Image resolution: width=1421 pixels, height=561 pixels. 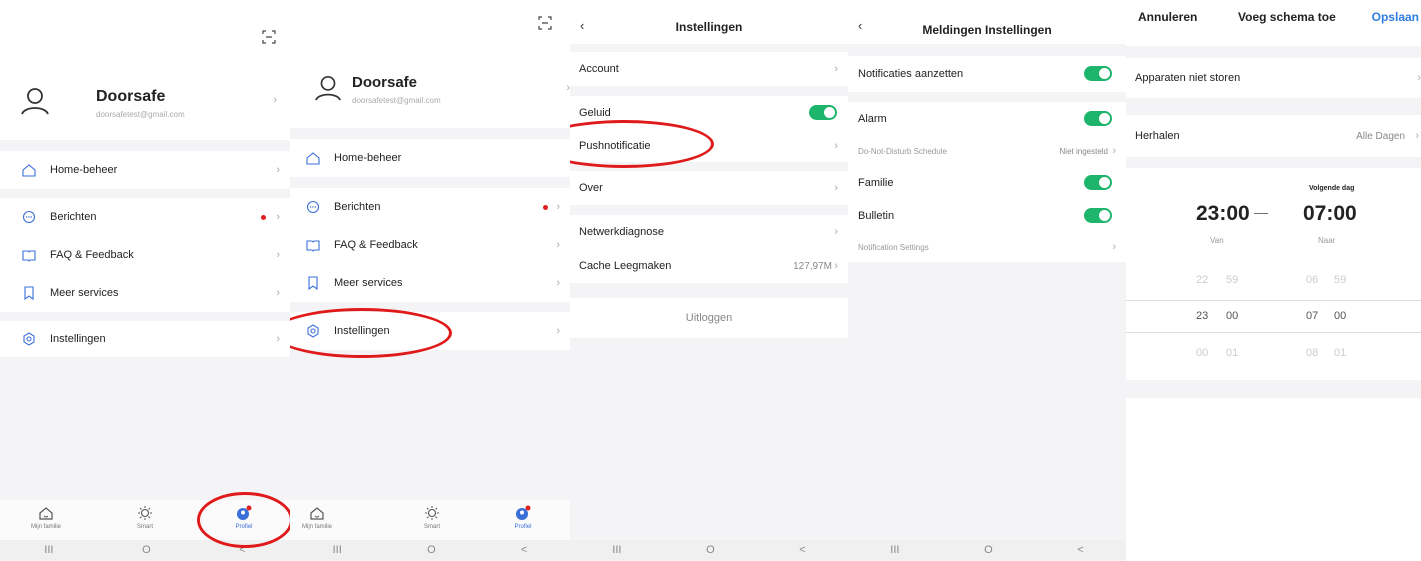 I want to click on row-label: Geluid, so click(x=595, y=112).